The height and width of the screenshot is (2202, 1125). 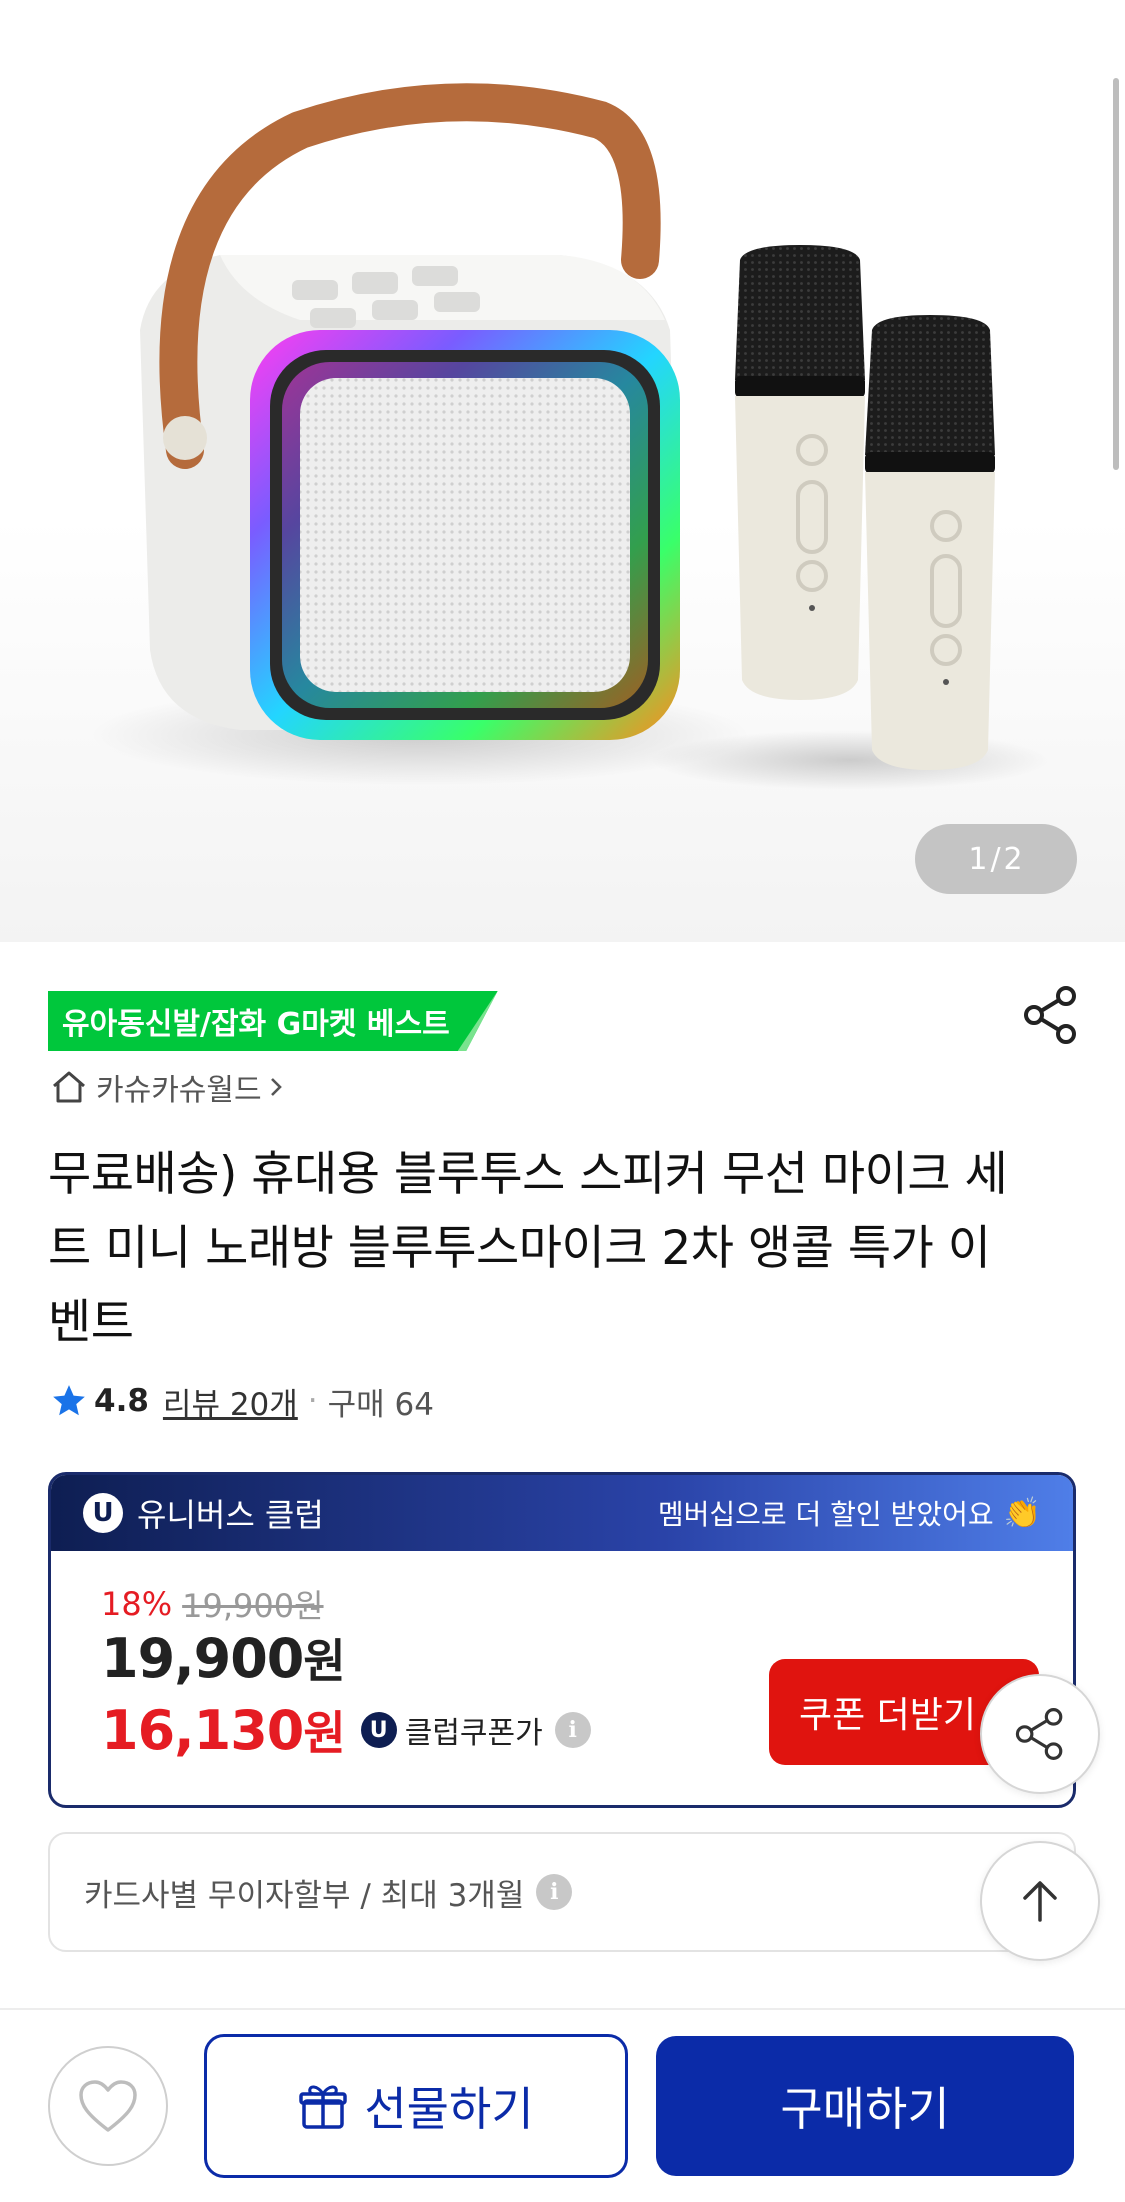 What do you see at coordinates (888, 1715) in the screenshot?
I see `coupon-button-label: 쿠폰 더받기` at bounding box center [888, 1715].